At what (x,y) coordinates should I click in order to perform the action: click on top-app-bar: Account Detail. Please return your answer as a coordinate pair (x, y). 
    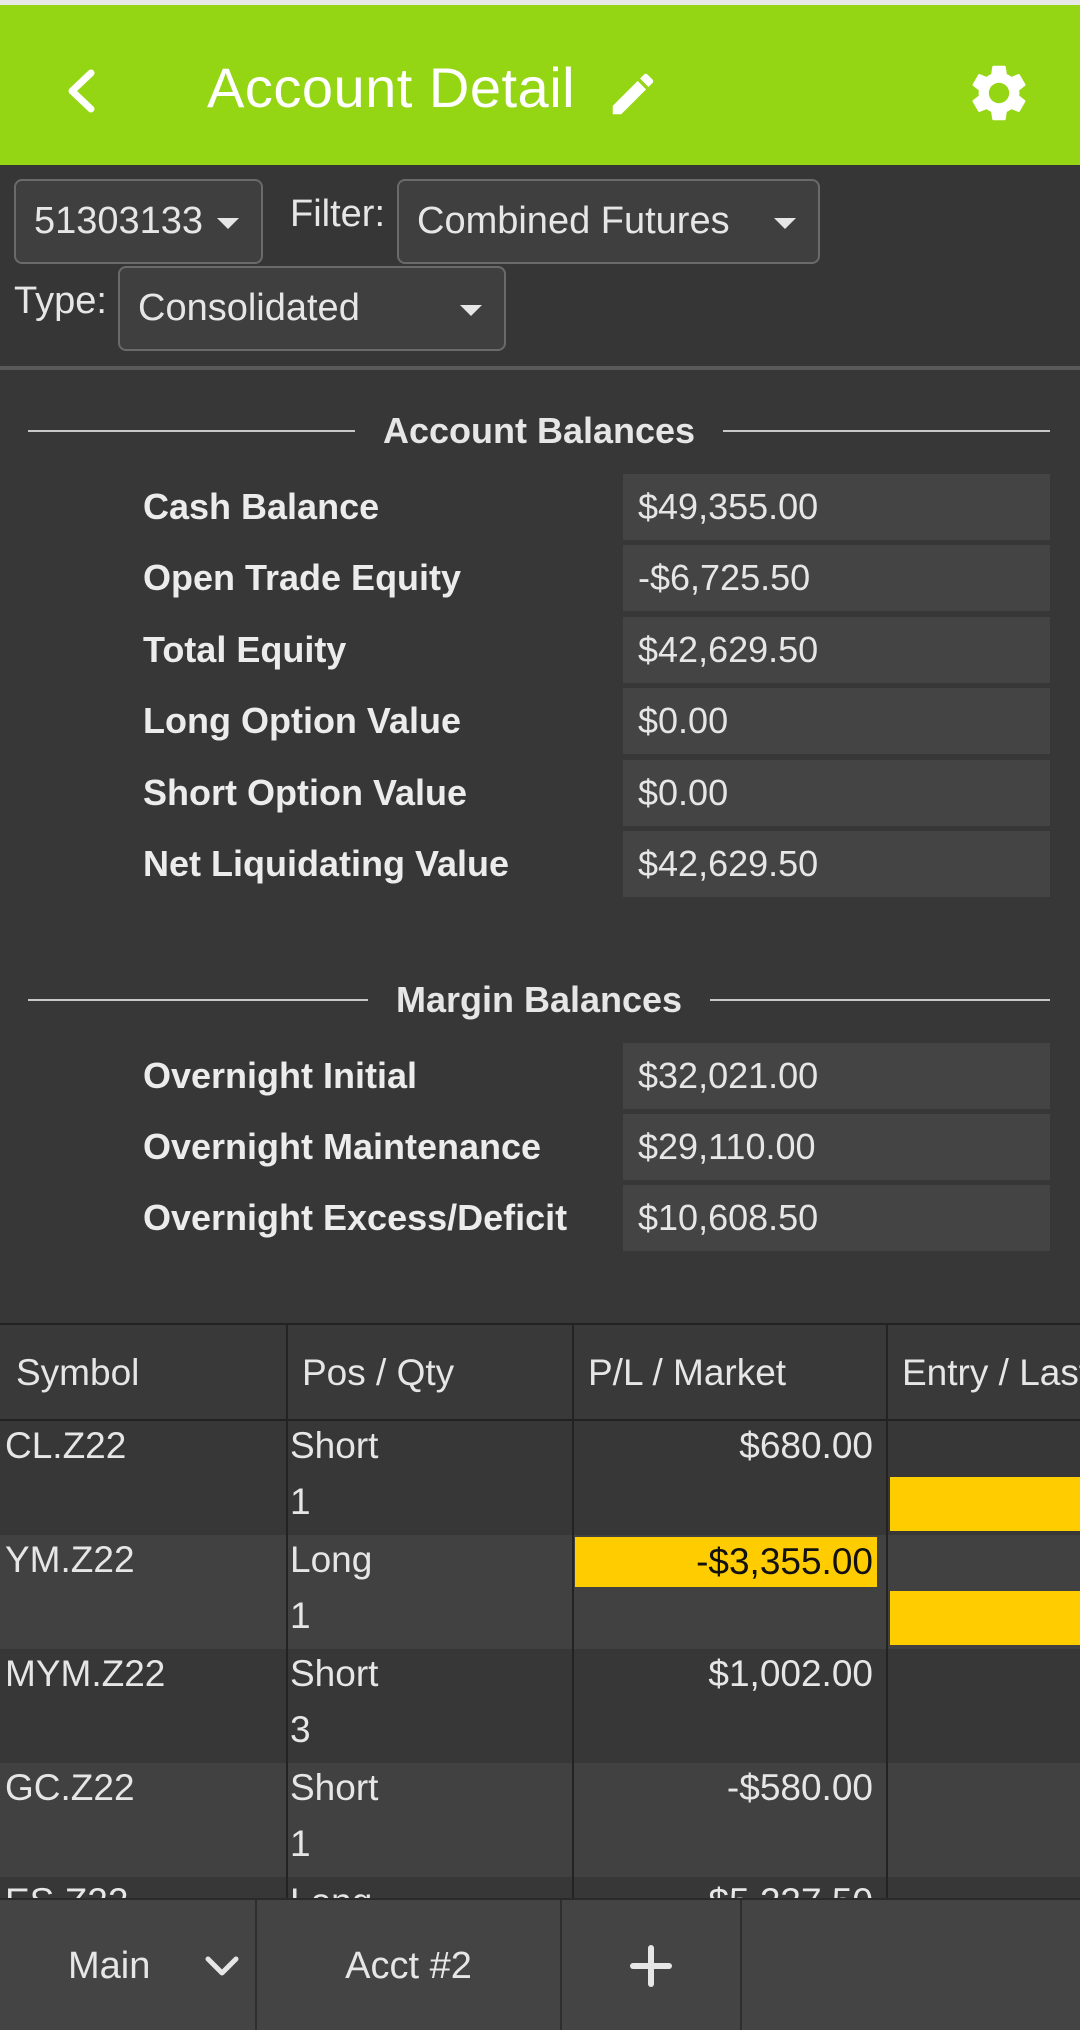
    Looking at the image, I should click on (540, 82).